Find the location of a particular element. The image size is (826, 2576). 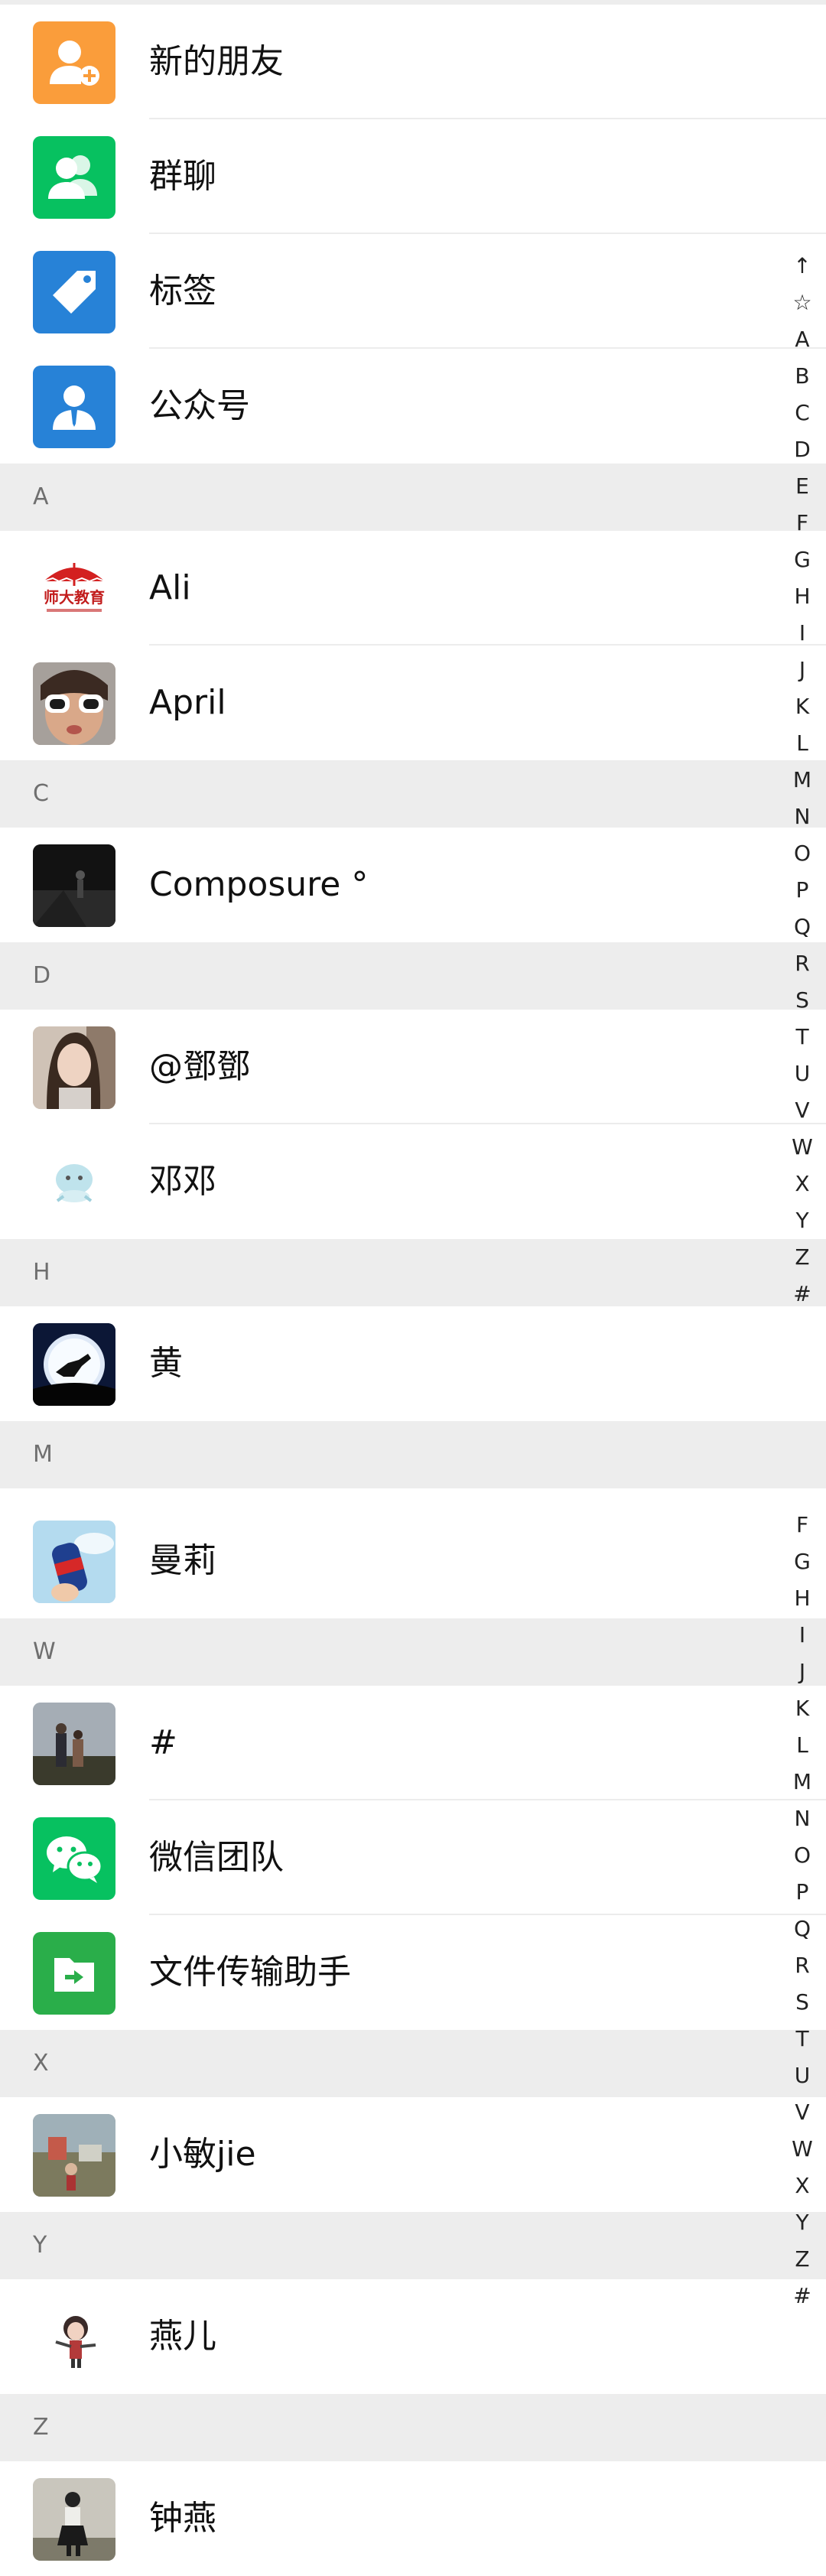

add-friend-icon is located at coordinates (74, 62).